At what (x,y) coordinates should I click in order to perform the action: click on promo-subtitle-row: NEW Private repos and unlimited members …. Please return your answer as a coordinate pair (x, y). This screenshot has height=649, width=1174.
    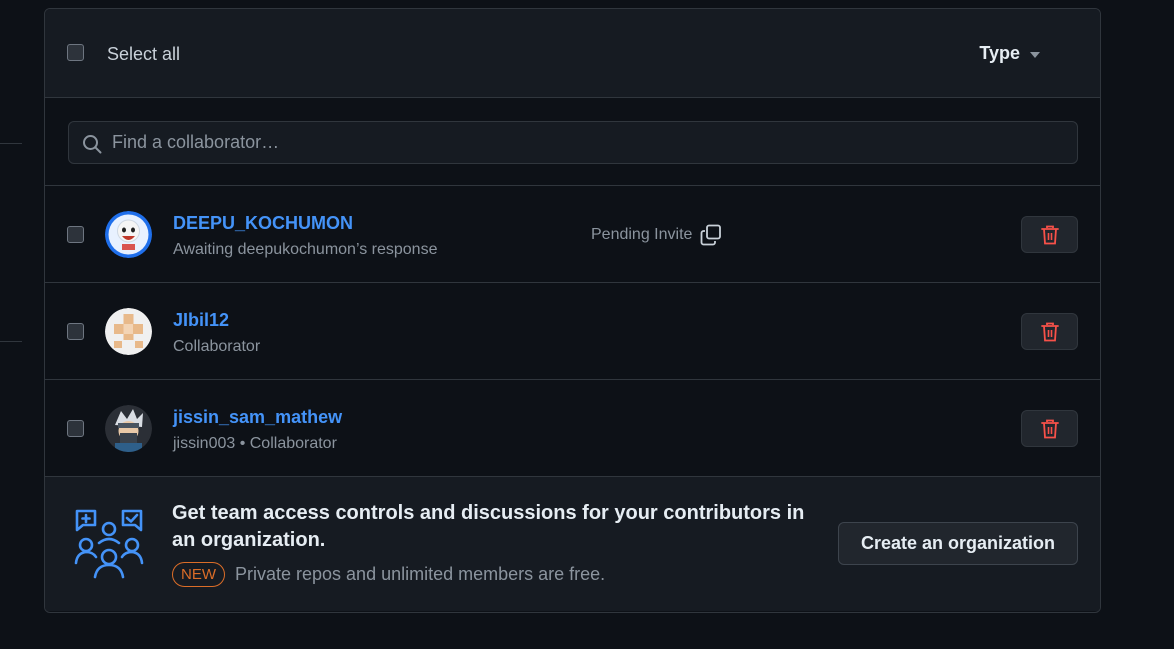
    Looking at the image, I should click on (388, 574).